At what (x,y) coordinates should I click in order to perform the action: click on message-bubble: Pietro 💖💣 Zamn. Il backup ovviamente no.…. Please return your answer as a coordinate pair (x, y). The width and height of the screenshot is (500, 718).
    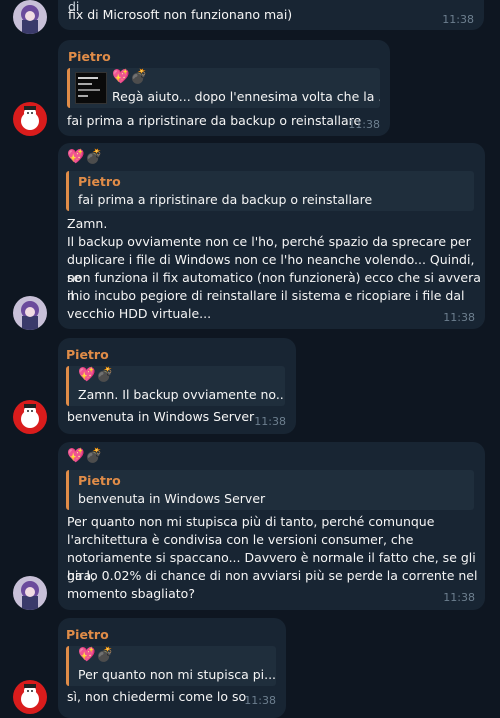
    Looking at the image, I should click on (177, 386).